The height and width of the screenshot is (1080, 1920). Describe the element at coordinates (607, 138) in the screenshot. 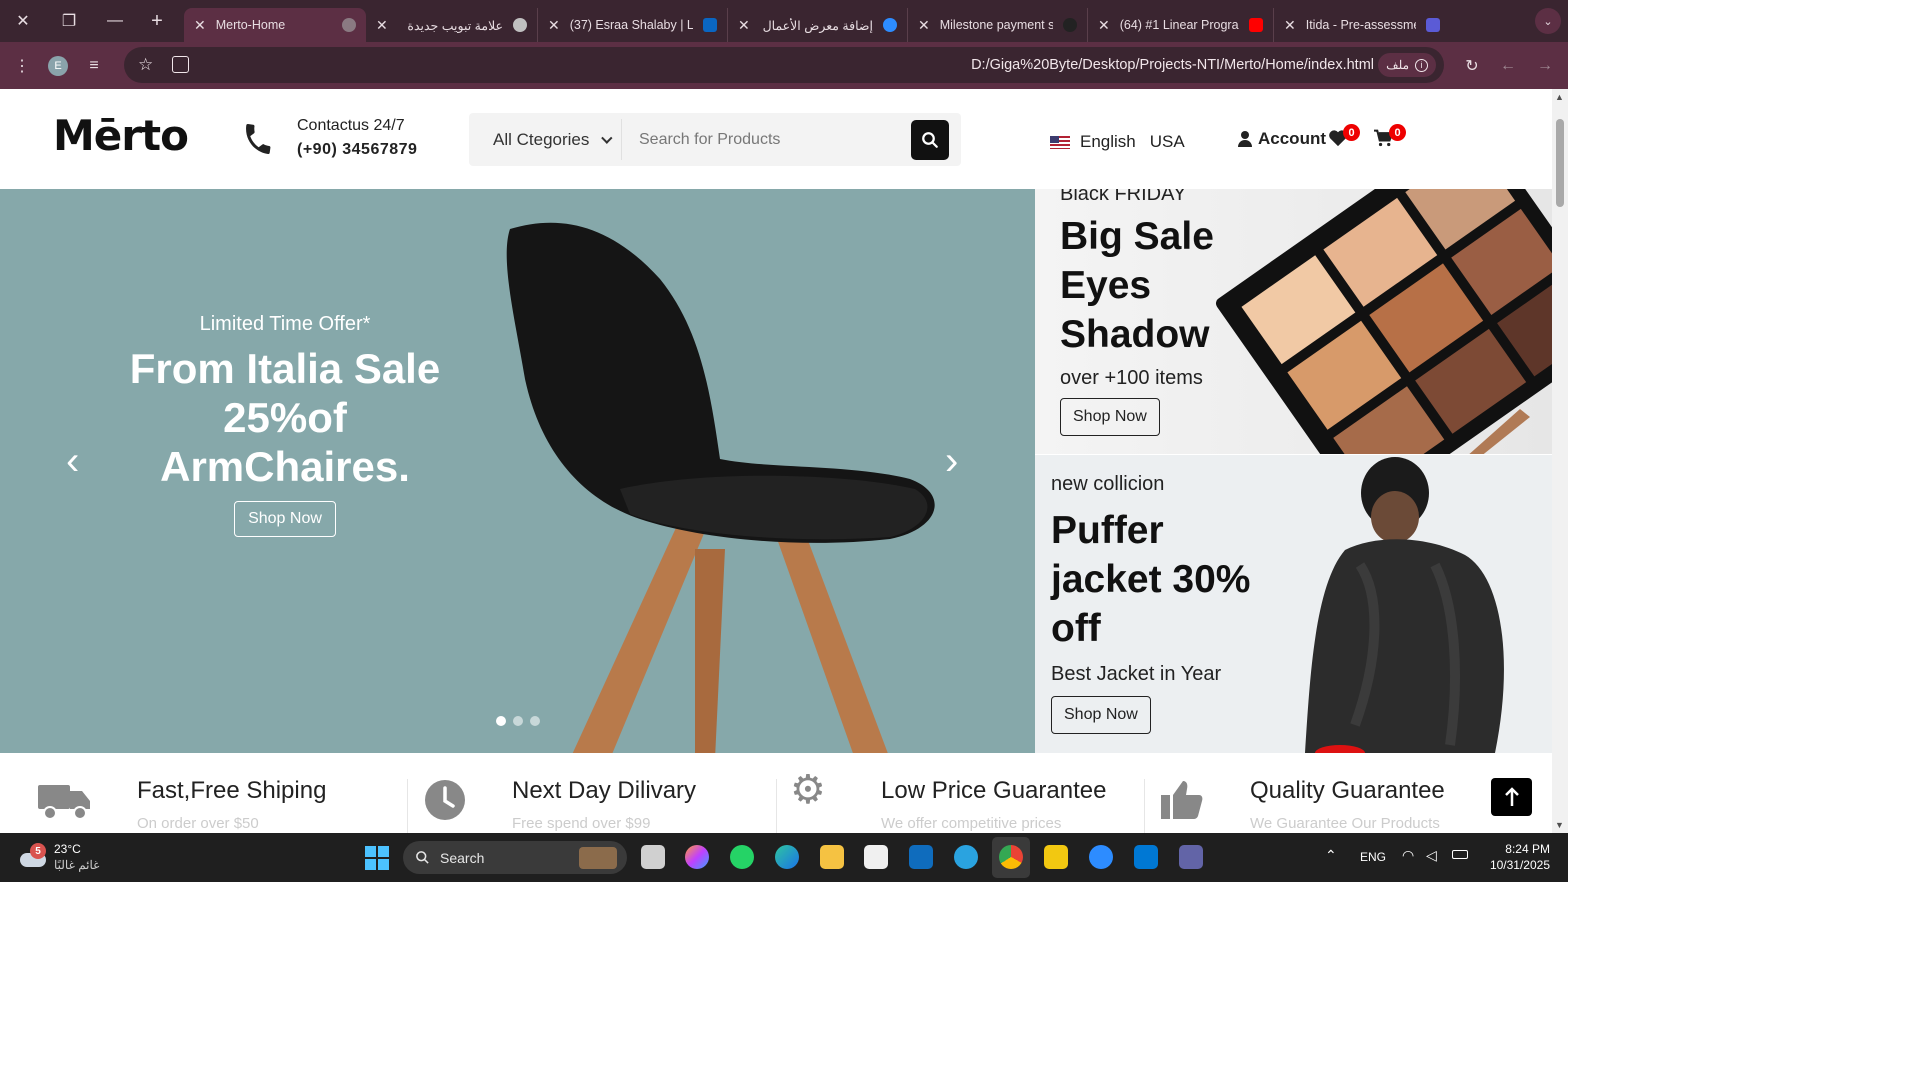

I see `chevron-down-icon` at that location.